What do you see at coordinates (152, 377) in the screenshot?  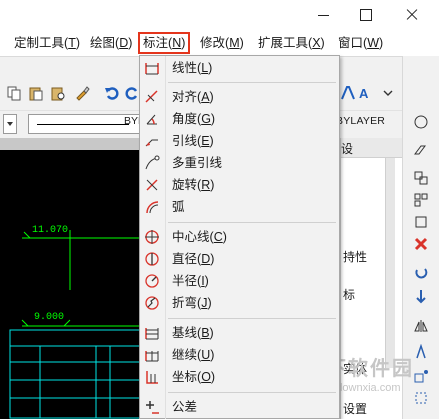 I see `ordinate-icon` at bounding box center [152, 377].